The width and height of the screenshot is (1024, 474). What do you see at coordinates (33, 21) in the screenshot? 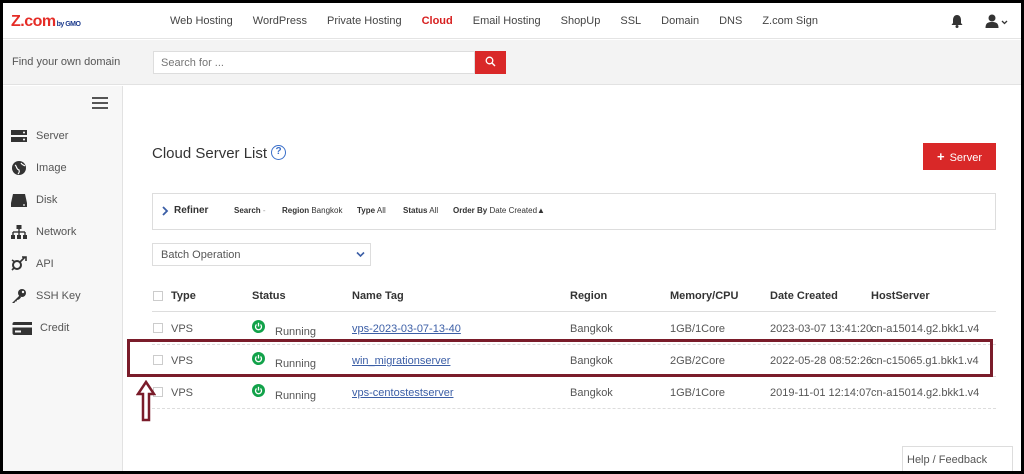
I see `logo-text: Z.com` at bounding box center [33, 21].